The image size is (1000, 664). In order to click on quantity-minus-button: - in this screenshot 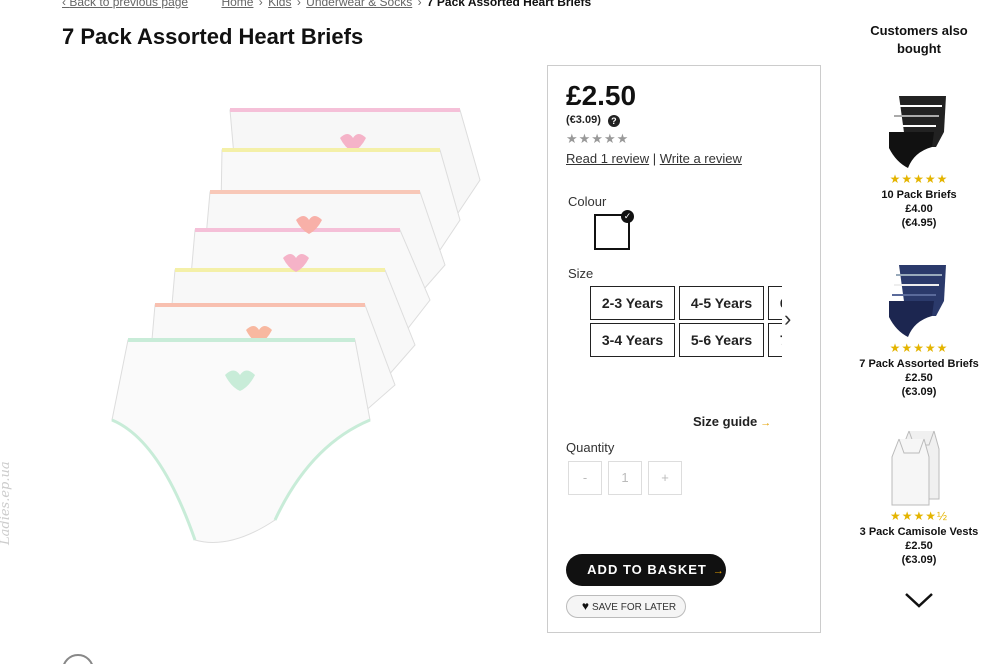, I will do `click(585, 478)`.